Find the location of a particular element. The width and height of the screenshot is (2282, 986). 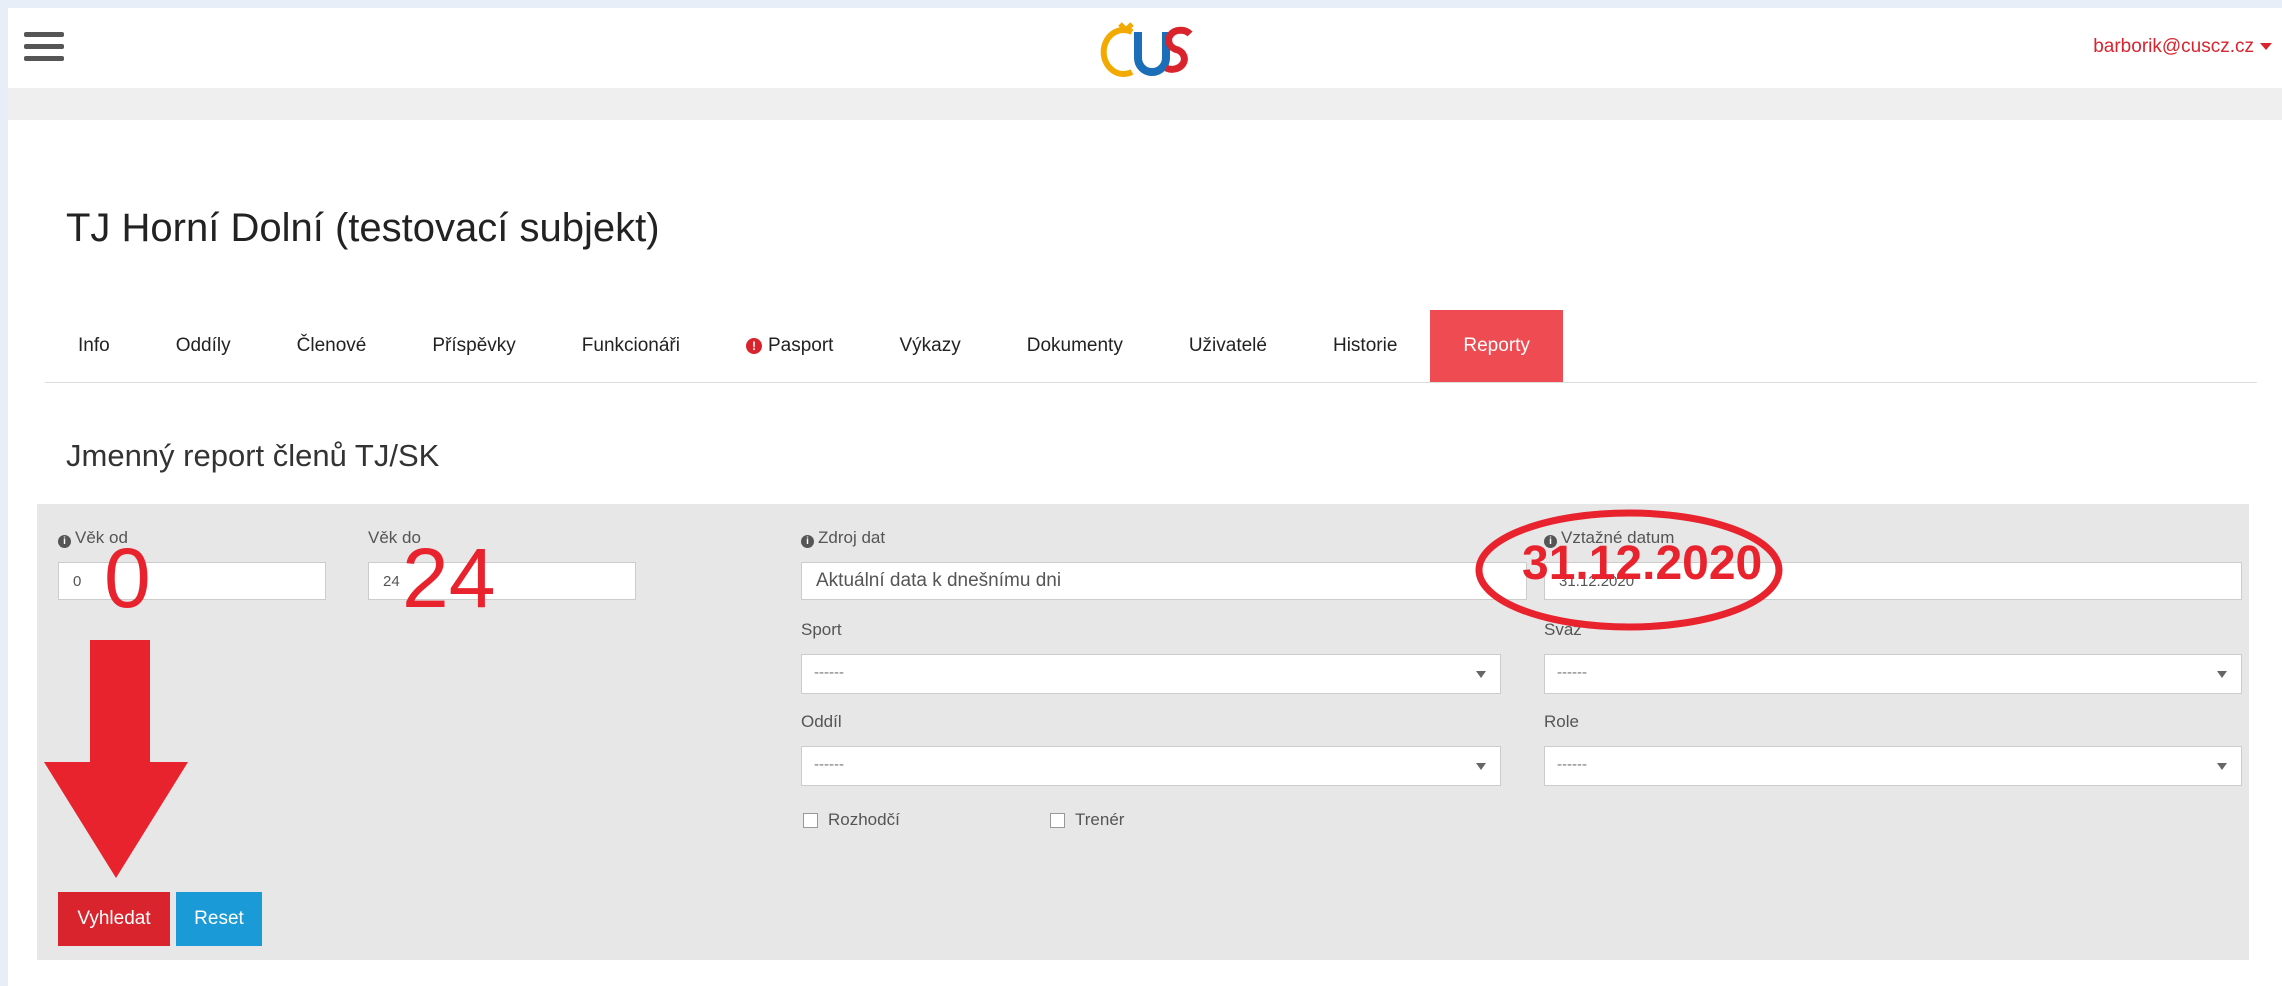

tab-label: Funkcionáři is located at coordinates (630, 345).